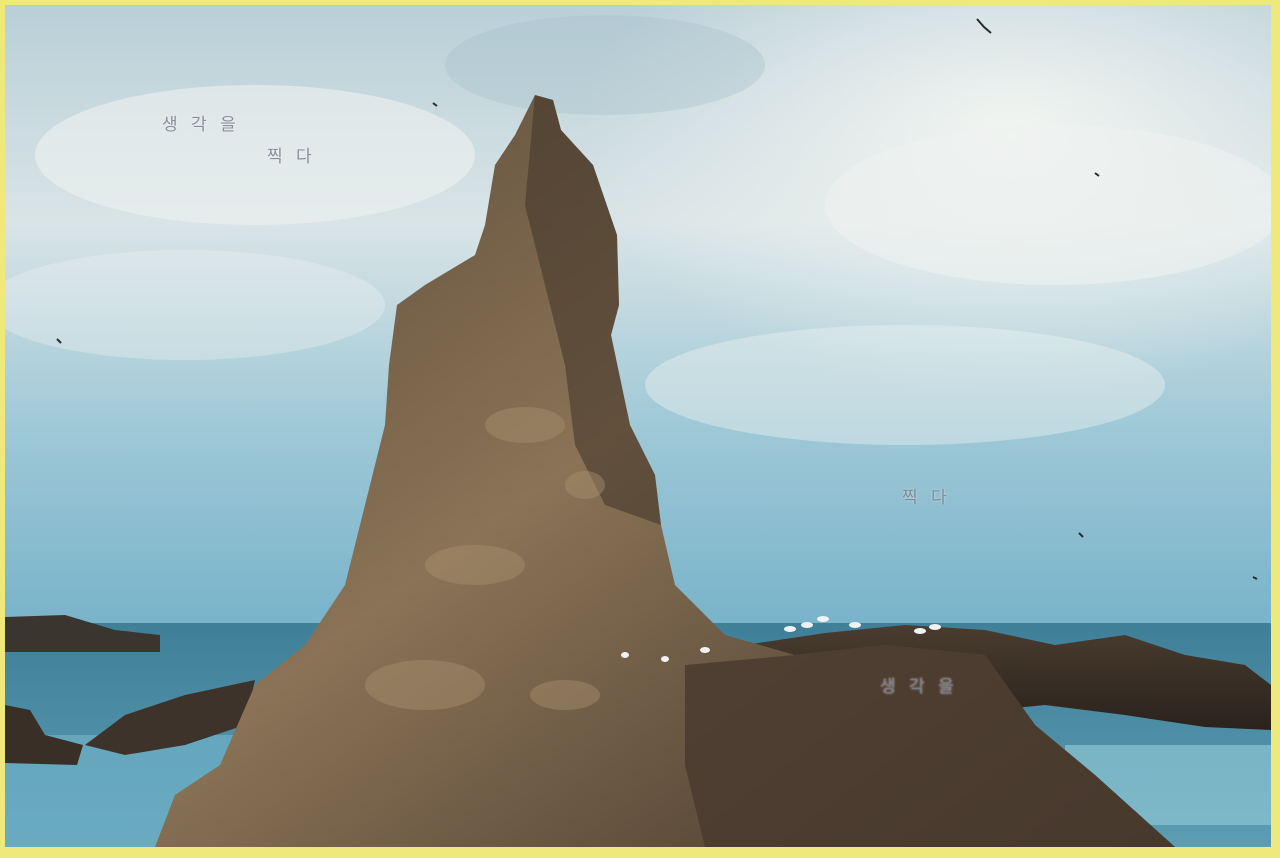 The height and width of the screenshot is (858, 1280). I want to click on watermark-1: 생 각 을, so click(201, 125).